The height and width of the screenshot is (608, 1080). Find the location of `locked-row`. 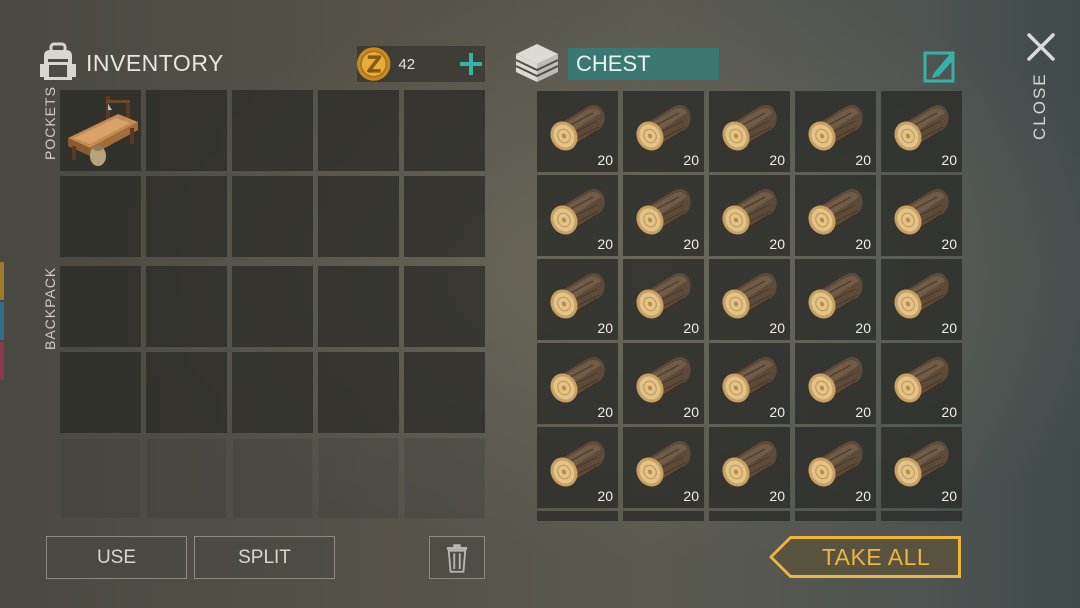

locked-row is located at coordinates (273, 478).